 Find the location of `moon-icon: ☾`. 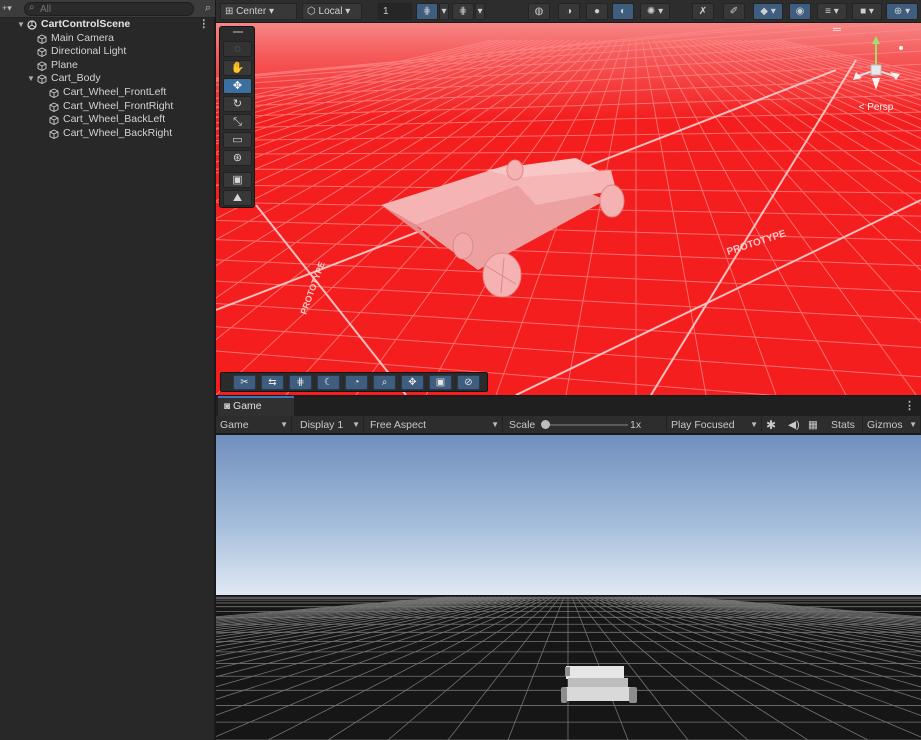

moon-icon: ☾ is located at coordinates (328, 382).